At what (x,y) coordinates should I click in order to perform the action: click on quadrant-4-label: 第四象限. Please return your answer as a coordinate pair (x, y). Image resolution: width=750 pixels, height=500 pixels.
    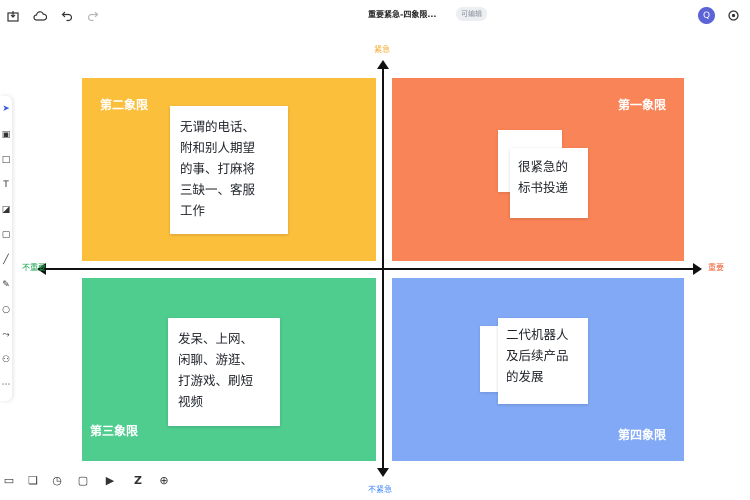
    Looking at the image, I should click on (641, 435).